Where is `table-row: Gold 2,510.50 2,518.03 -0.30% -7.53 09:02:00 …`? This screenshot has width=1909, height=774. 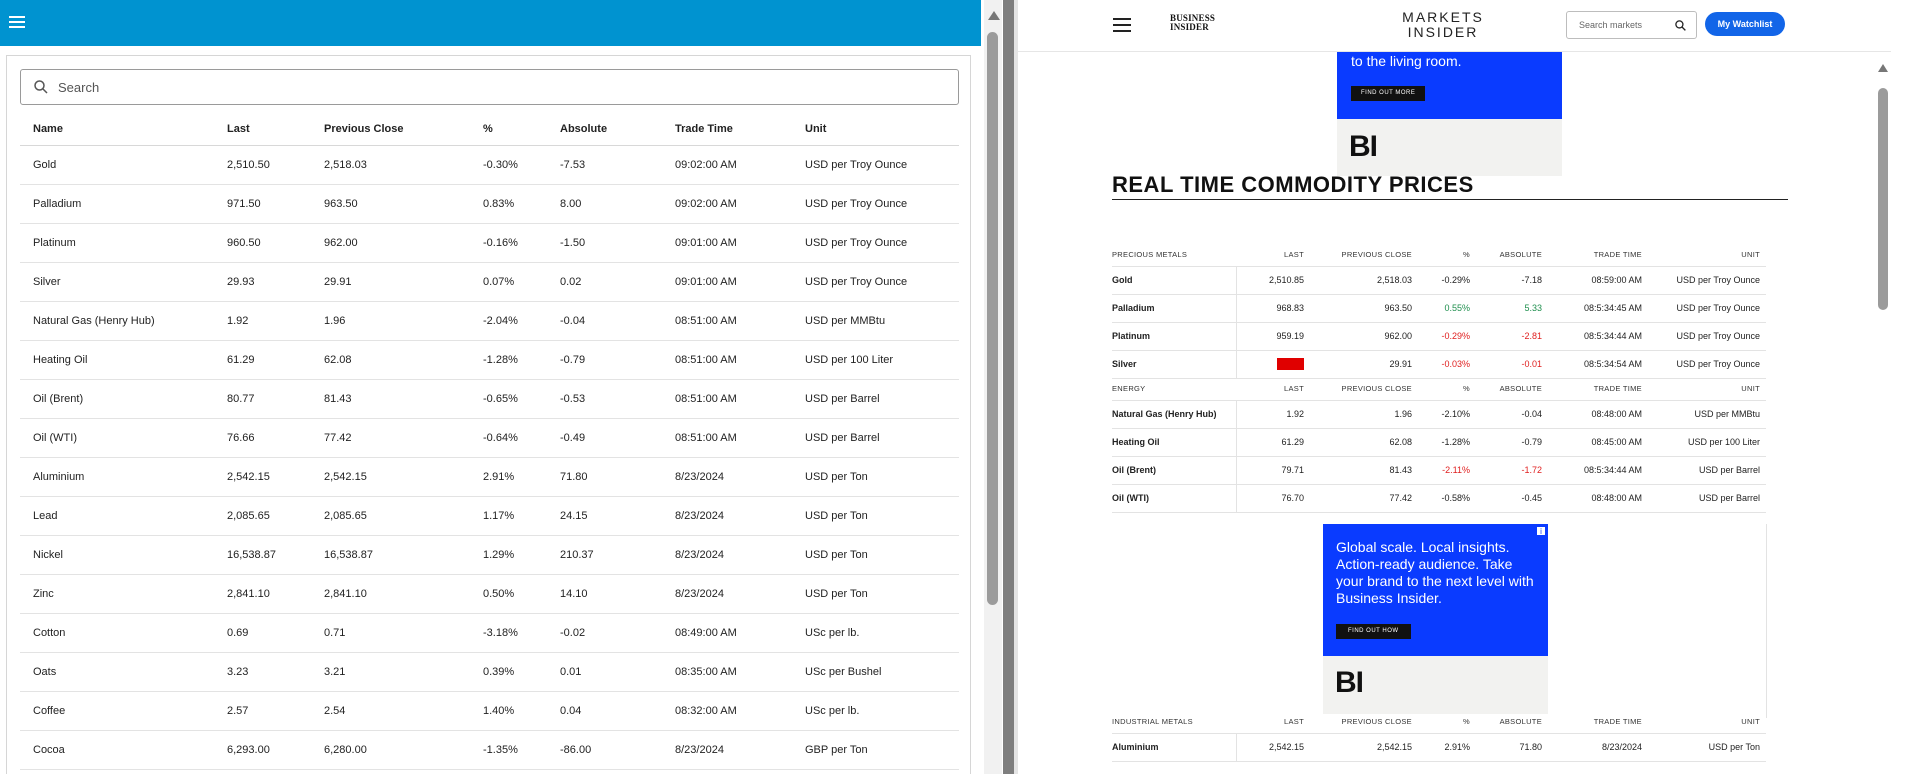
table-row: Gold 2,510.50 2,518.03 -0.30% -7.53 09:02:00 … is located at coordinates (489, 165).